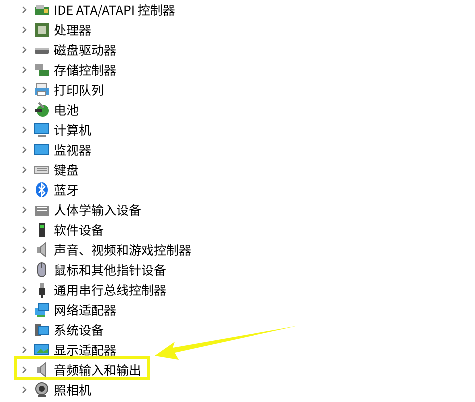 The height and width of the screenshot is (402, 475). Describe the element at coordinates (85, 50) in the screenshot. I see `tree-item: 磁盘驱动器` at that location.